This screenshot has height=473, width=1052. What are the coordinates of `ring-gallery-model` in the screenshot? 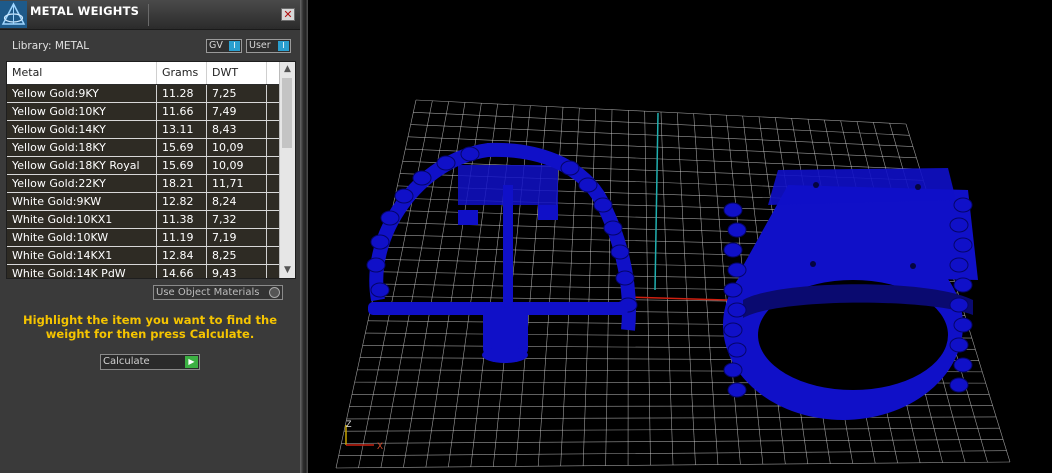 It's located at (502, 252).